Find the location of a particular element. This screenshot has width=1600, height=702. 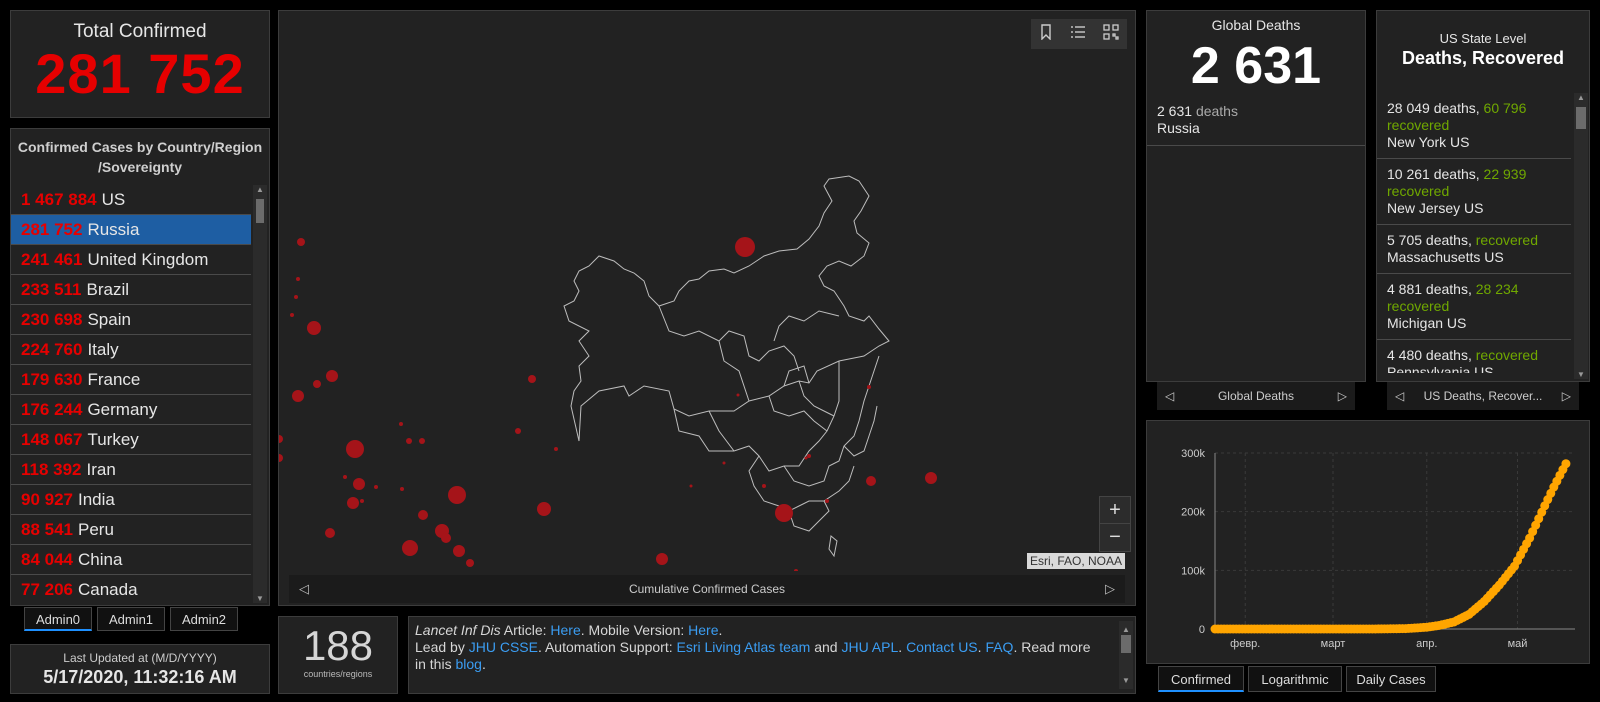

qr-grid-icon is located at coordinates (1110, 34).